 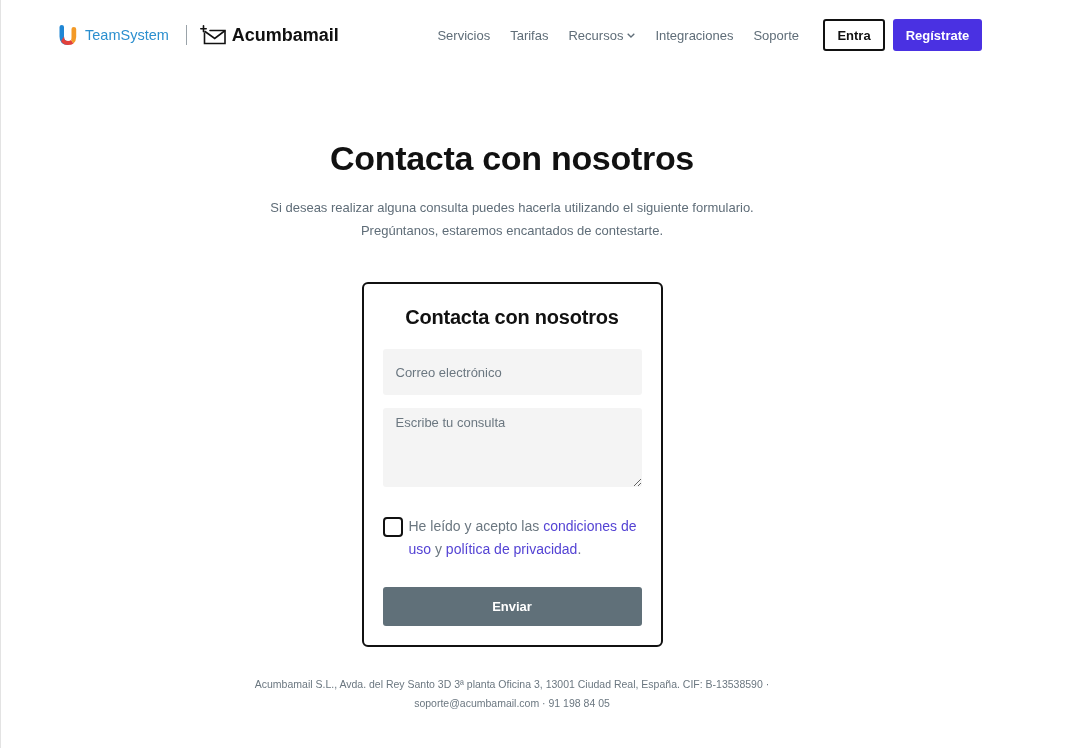 What do you see at coordinates (937, 35) in the screenshot?
I see `signup-button: Regístrate` at bounding box center [937, 35].